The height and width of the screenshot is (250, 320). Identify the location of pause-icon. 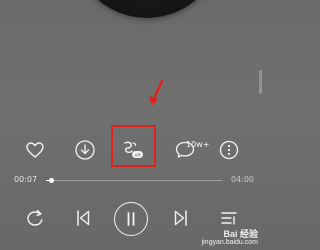
(131, 219).